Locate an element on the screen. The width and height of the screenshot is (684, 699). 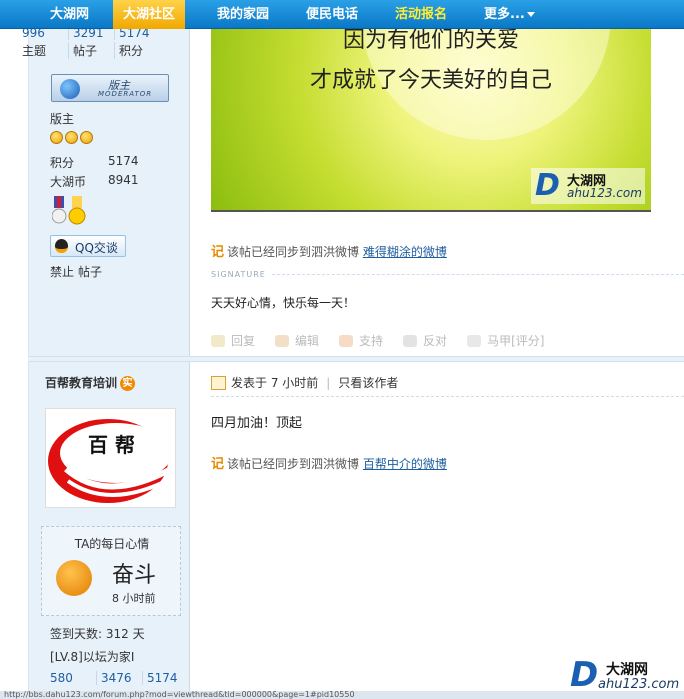
qq-icon is located at coordinates (61, 246).